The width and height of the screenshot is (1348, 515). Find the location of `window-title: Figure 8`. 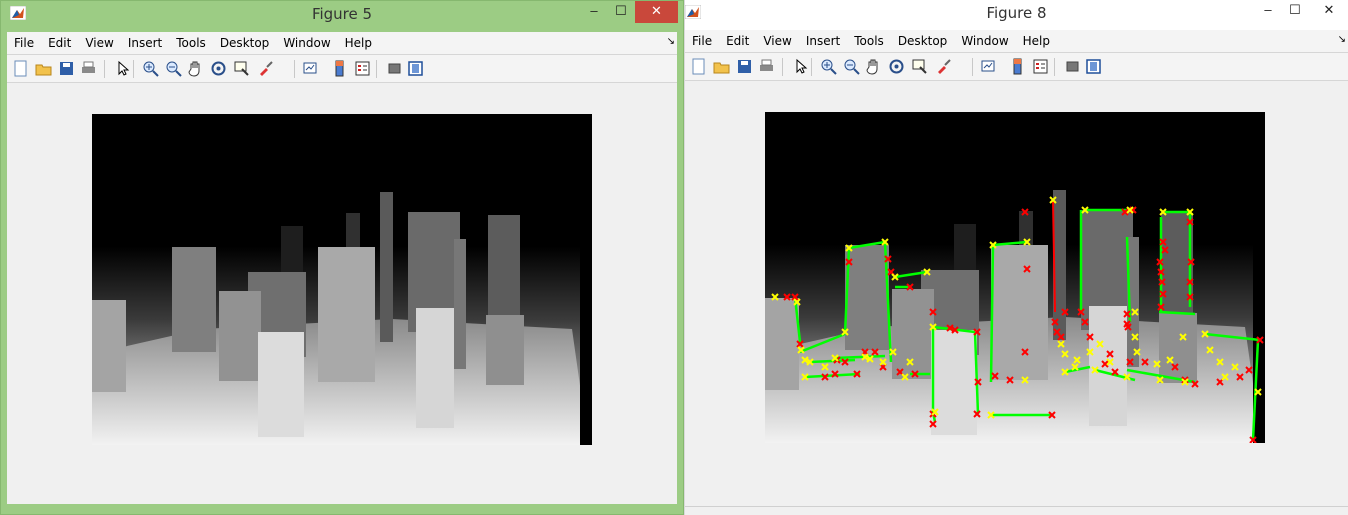

window-title: Figure 8 is located at coordinates (1016, 13).